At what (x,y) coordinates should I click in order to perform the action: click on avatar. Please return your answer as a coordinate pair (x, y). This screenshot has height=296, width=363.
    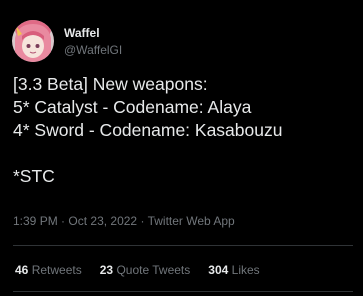
    Looking at the image, I should click on (33, 41).